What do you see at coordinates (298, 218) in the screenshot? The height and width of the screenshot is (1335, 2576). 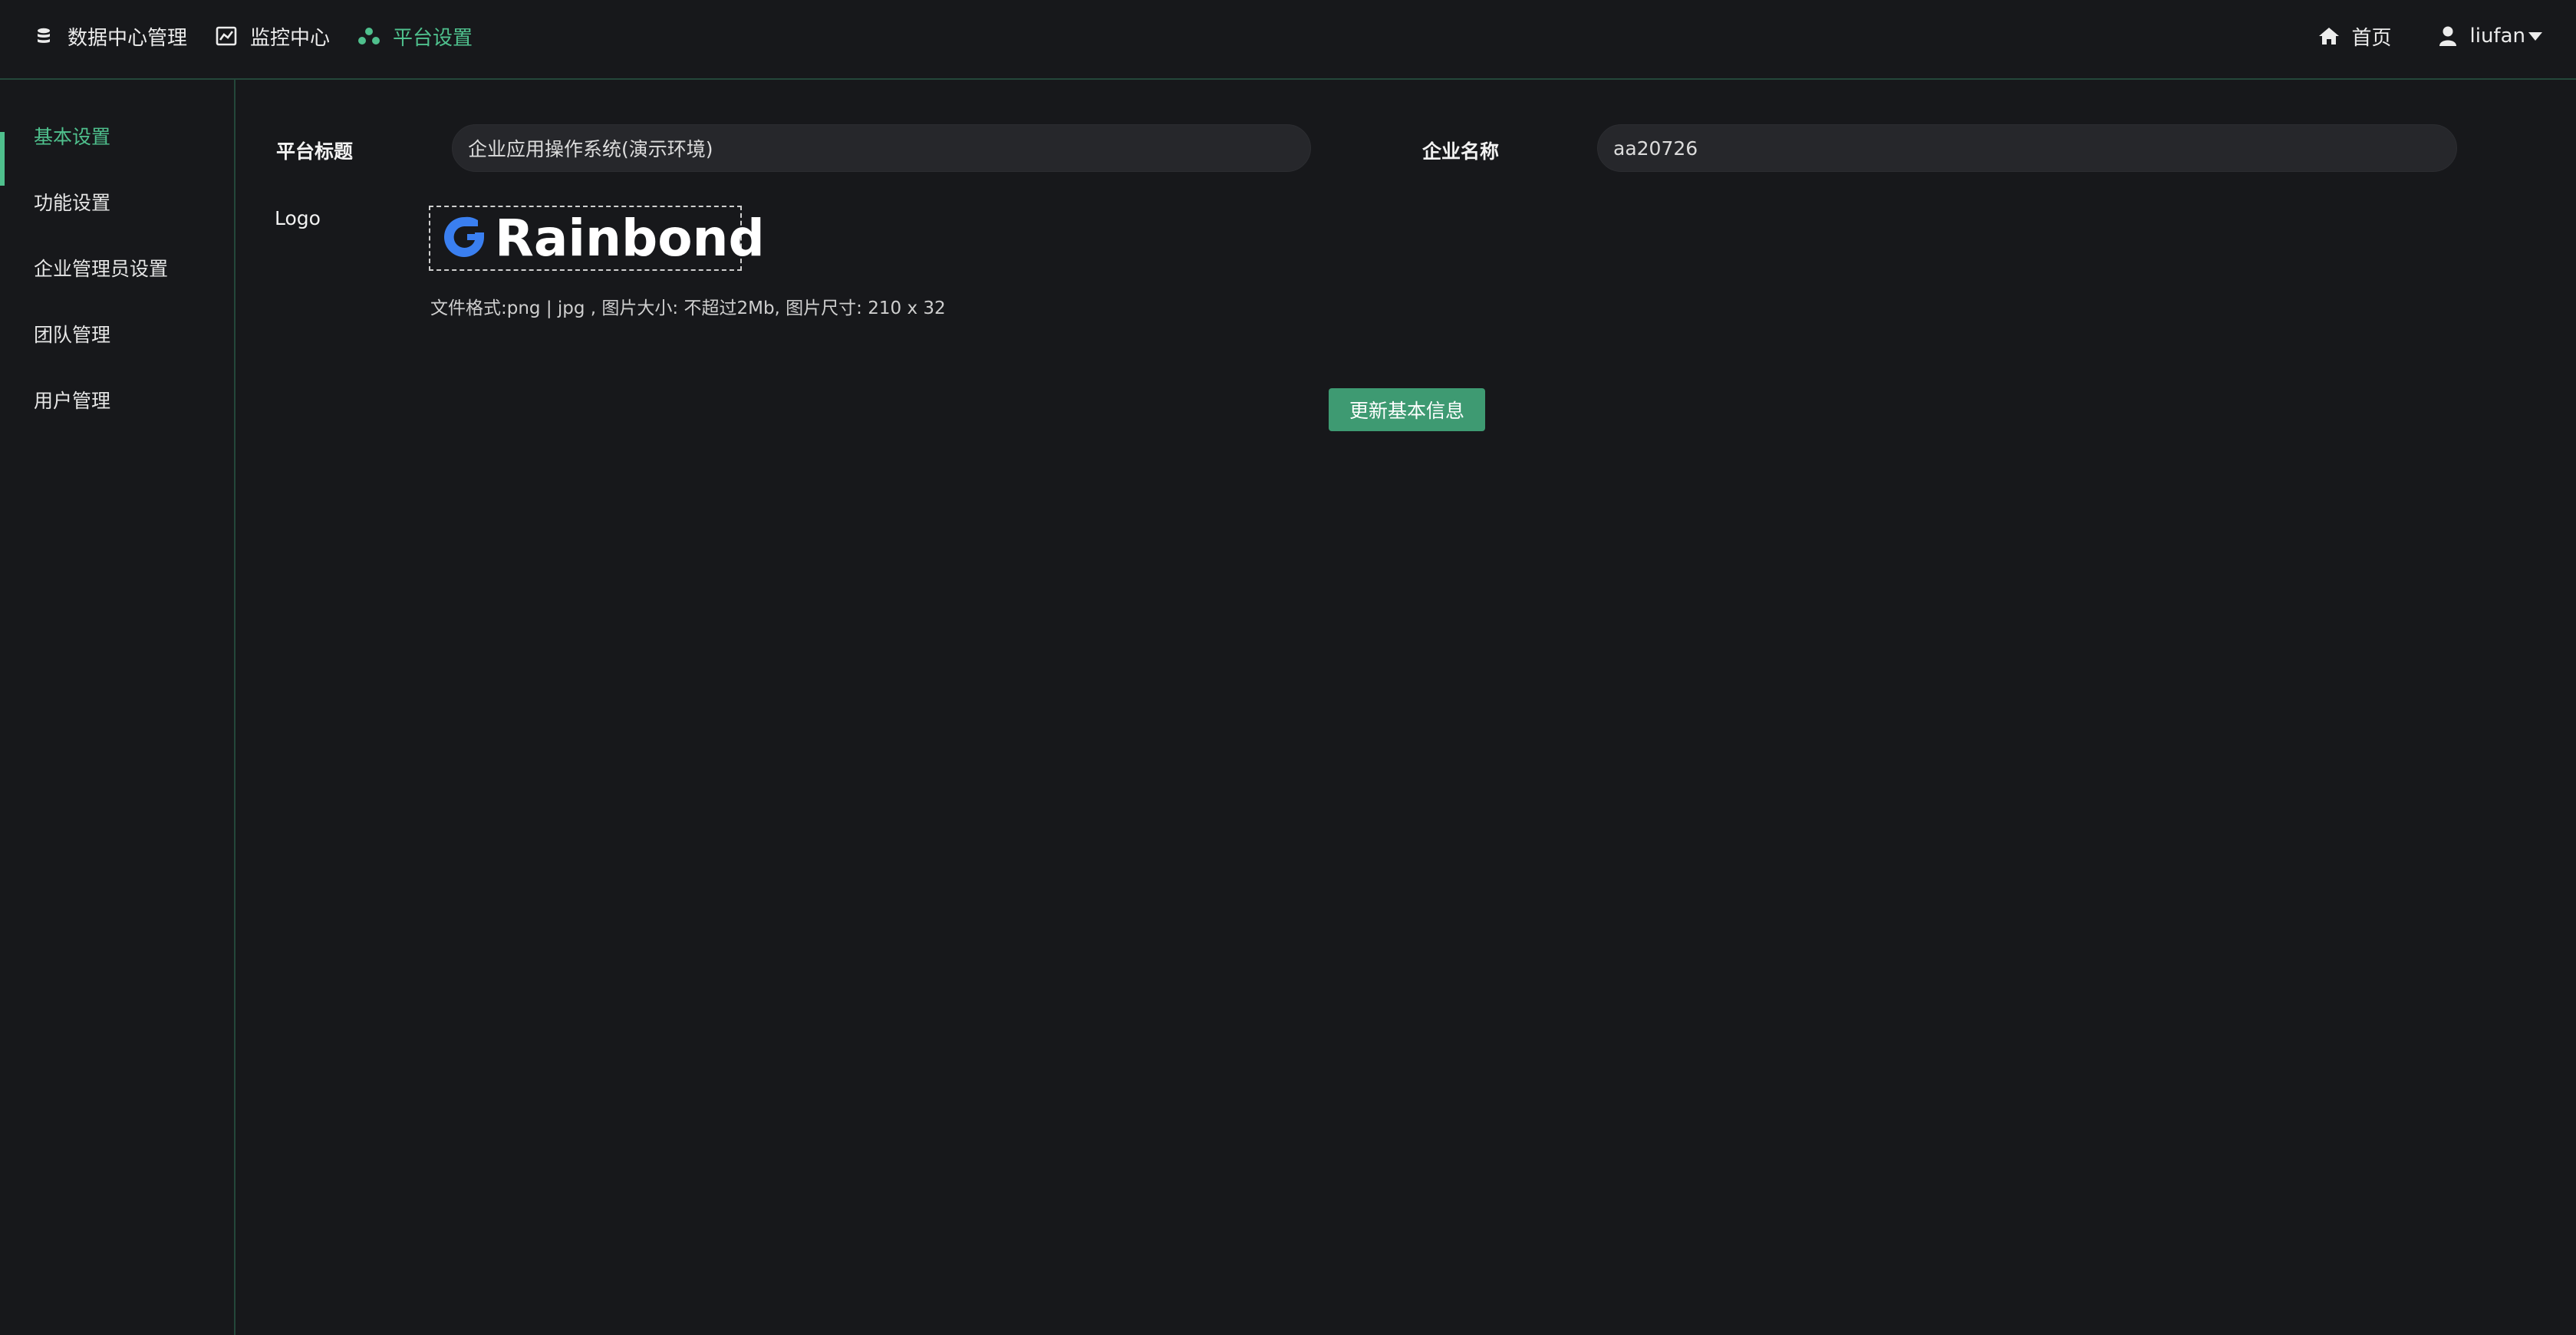 I see `logo-label: Logo` at bounding box center [298, 218].